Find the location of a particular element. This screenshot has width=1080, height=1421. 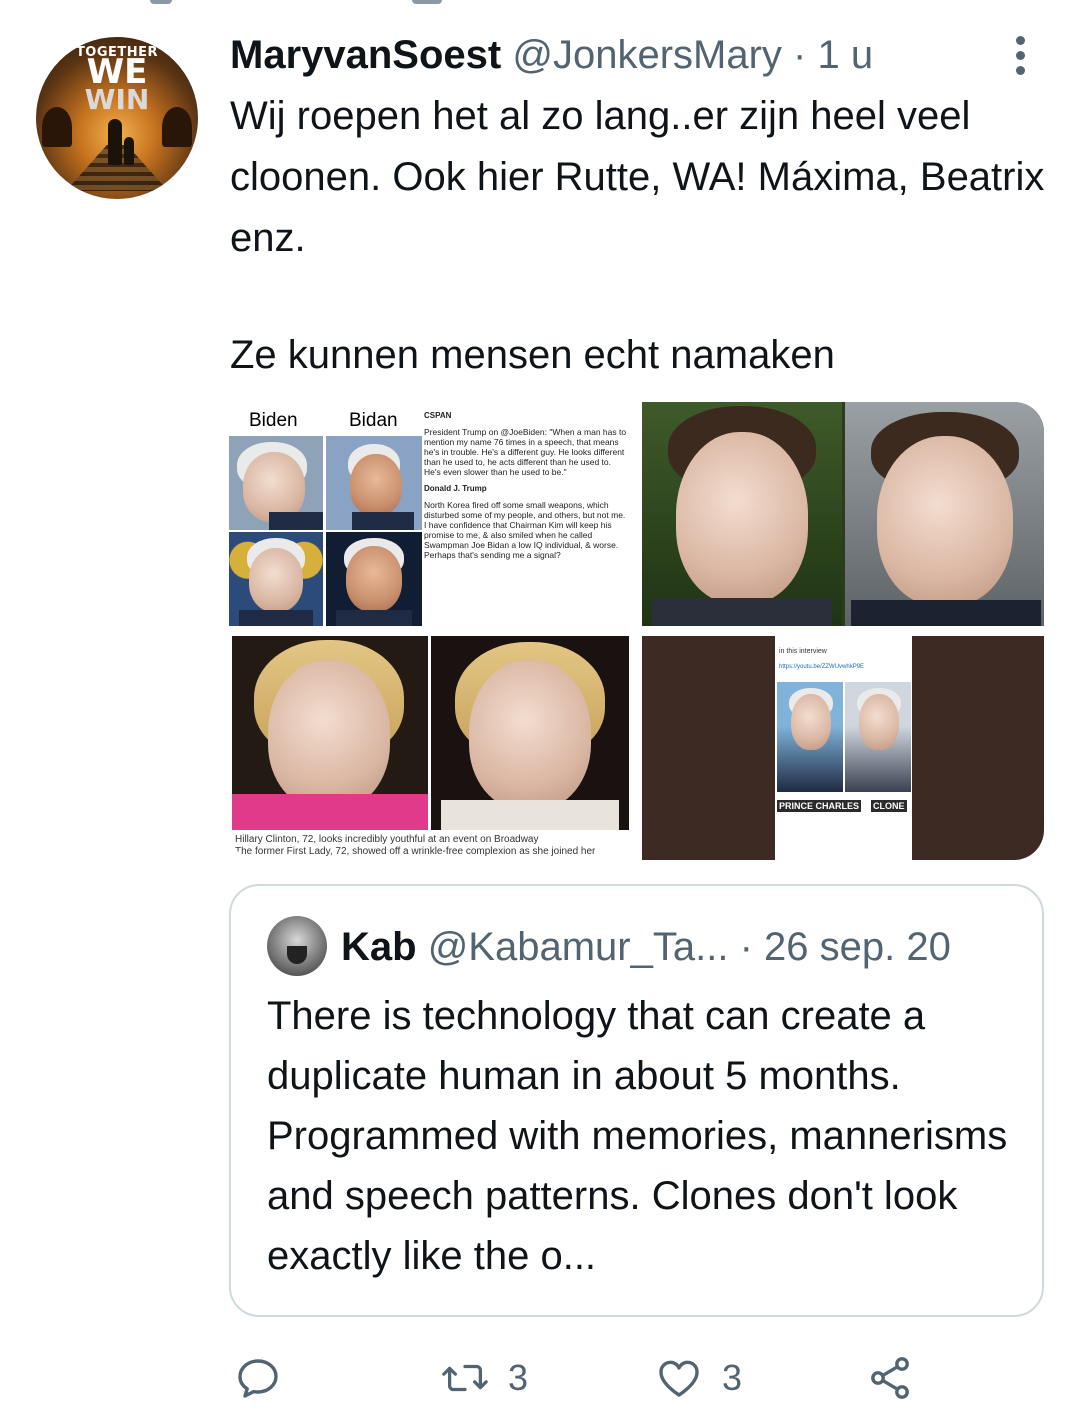

quoted-tweet-header: Kab @Kabamur_Ta... · 26 sep. 20 is located at coordinates (646, 947).